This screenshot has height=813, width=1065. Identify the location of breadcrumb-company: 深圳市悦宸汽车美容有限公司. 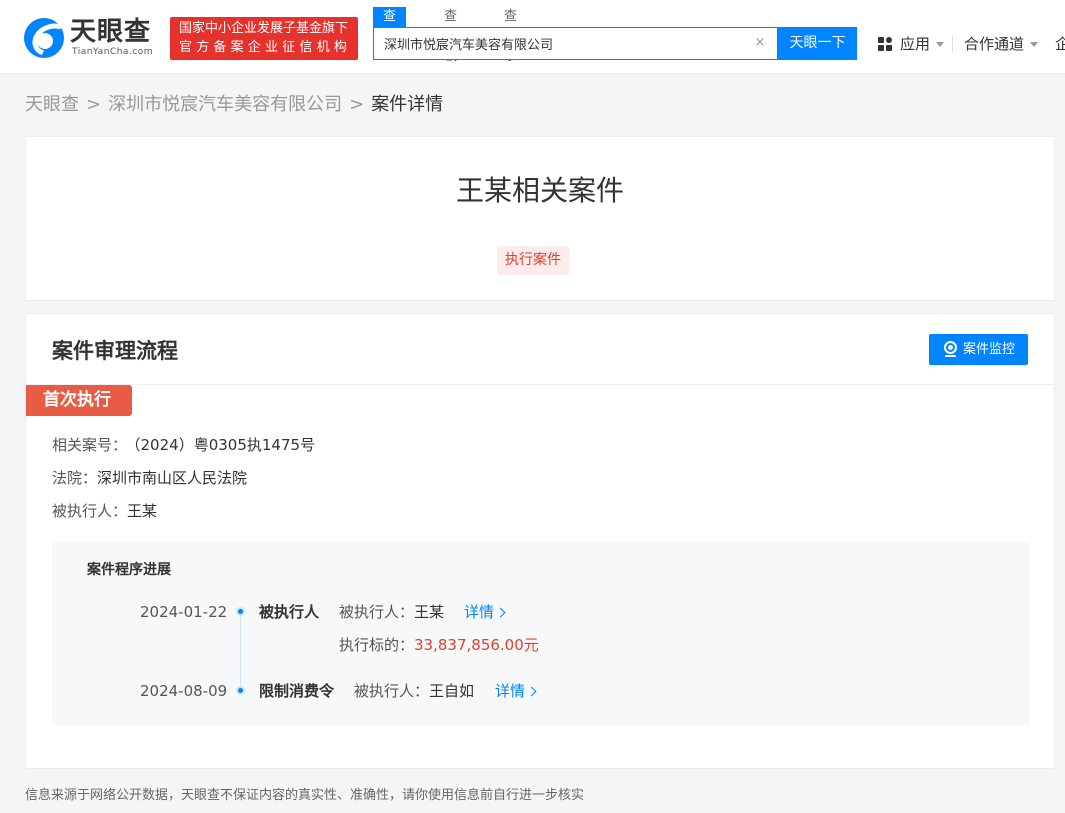
(225, 104).